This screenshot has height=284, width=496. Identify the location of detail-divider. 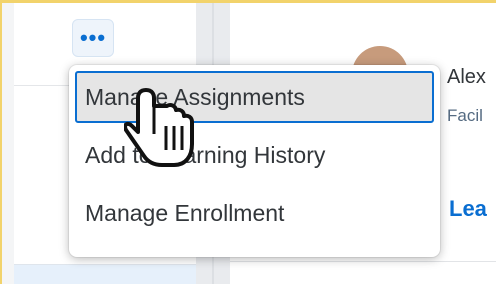
(363, 261).